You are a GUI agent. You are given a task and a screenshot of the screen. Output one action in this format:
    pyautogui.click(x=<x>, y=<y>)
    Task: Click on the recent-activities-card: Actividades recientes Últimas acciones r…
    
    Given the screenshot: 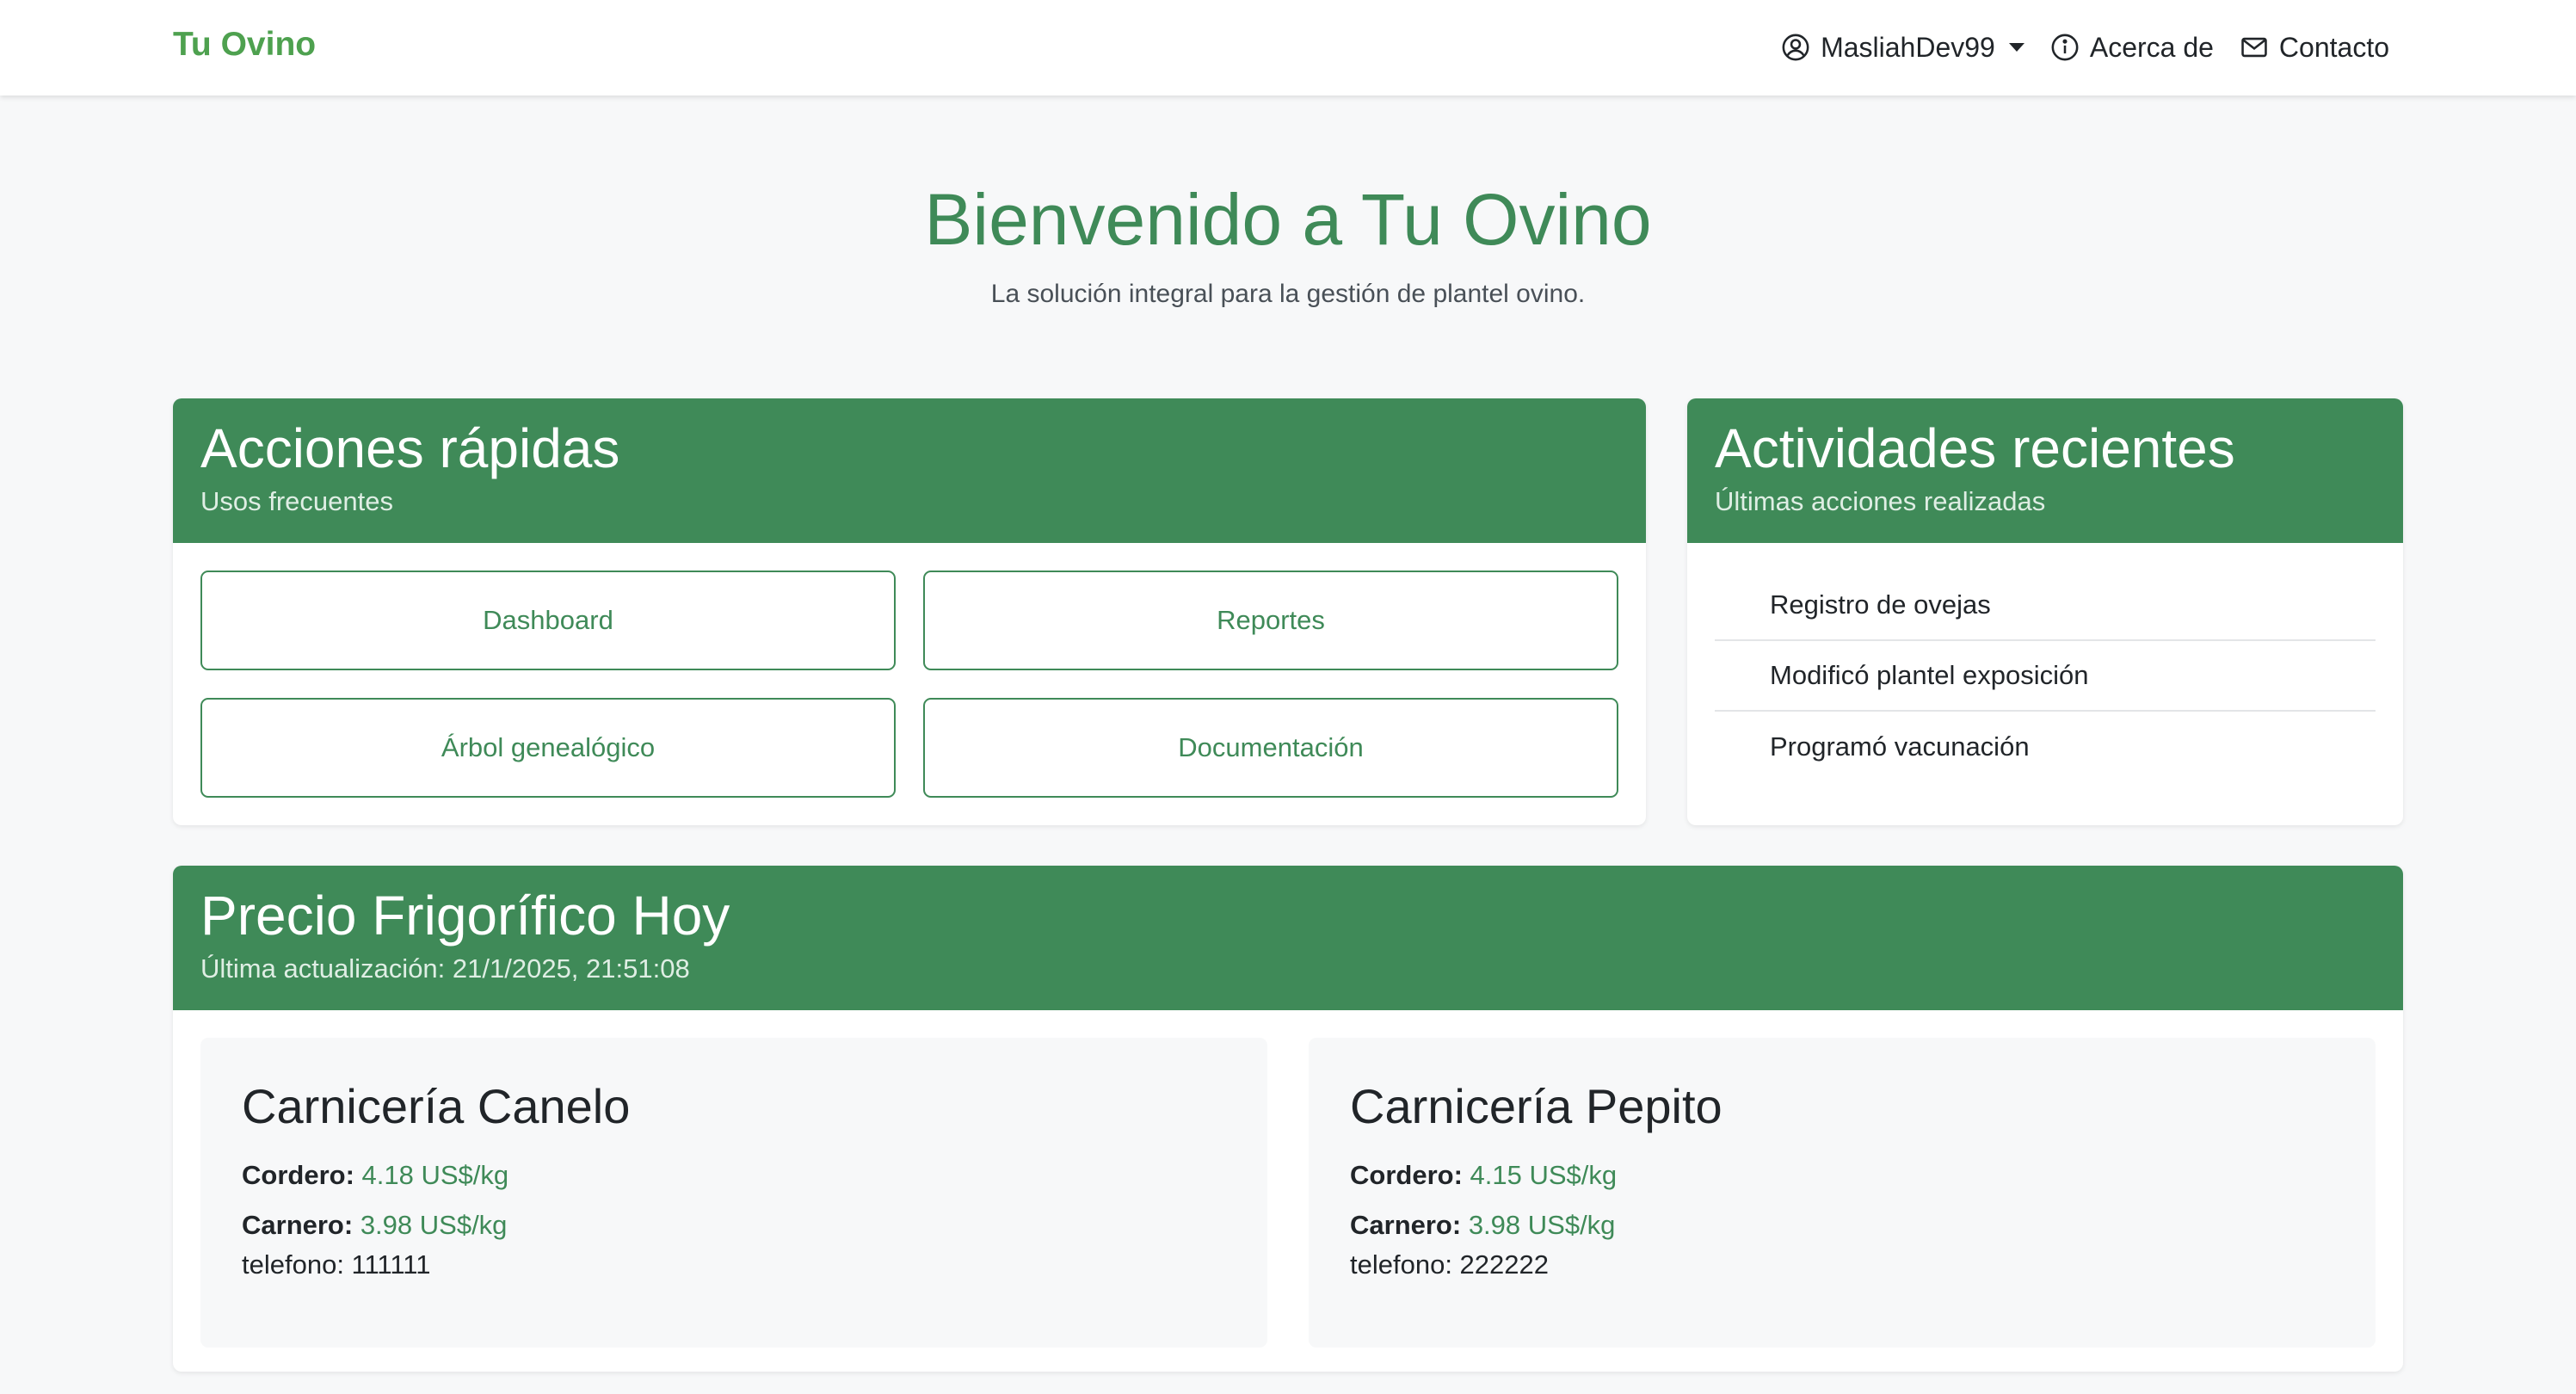 What is the action you would take?
    pyautogui.click(x=2045, y=611)
    